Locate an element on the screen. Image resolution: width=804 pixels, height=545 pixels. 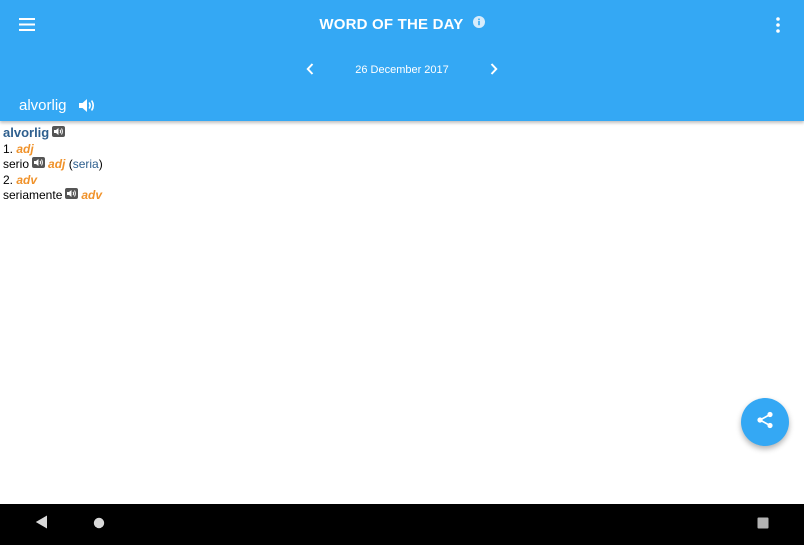
sense-number: 1. is located at coordinates (8, 148).